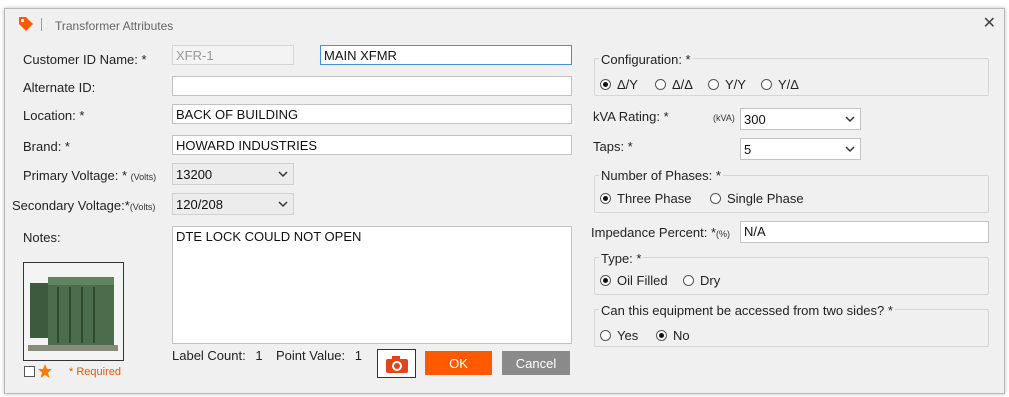  I want to click on kva-units: (kVA), so click(724, 118).